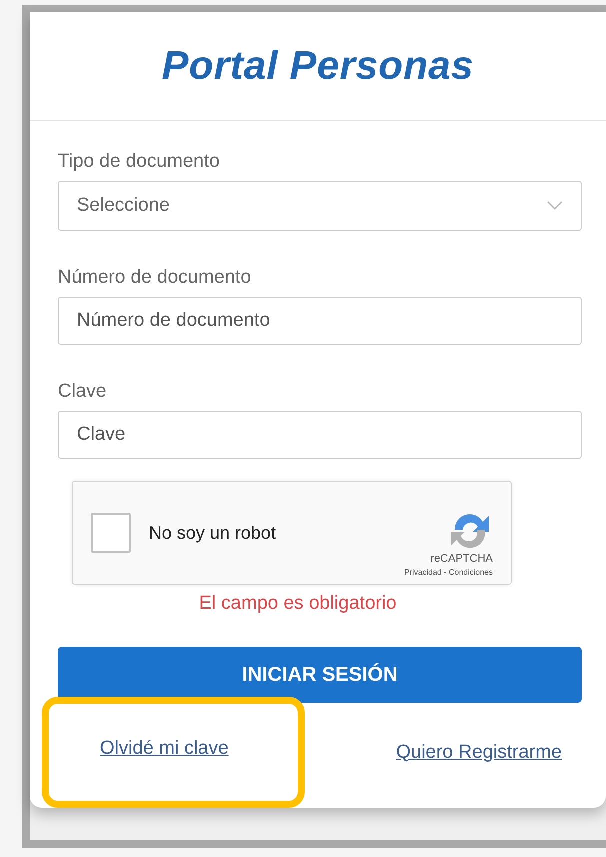  Describe the element at coordinates (155, 278) in the screenshot. I see `field-label: Número de documento` at that location.